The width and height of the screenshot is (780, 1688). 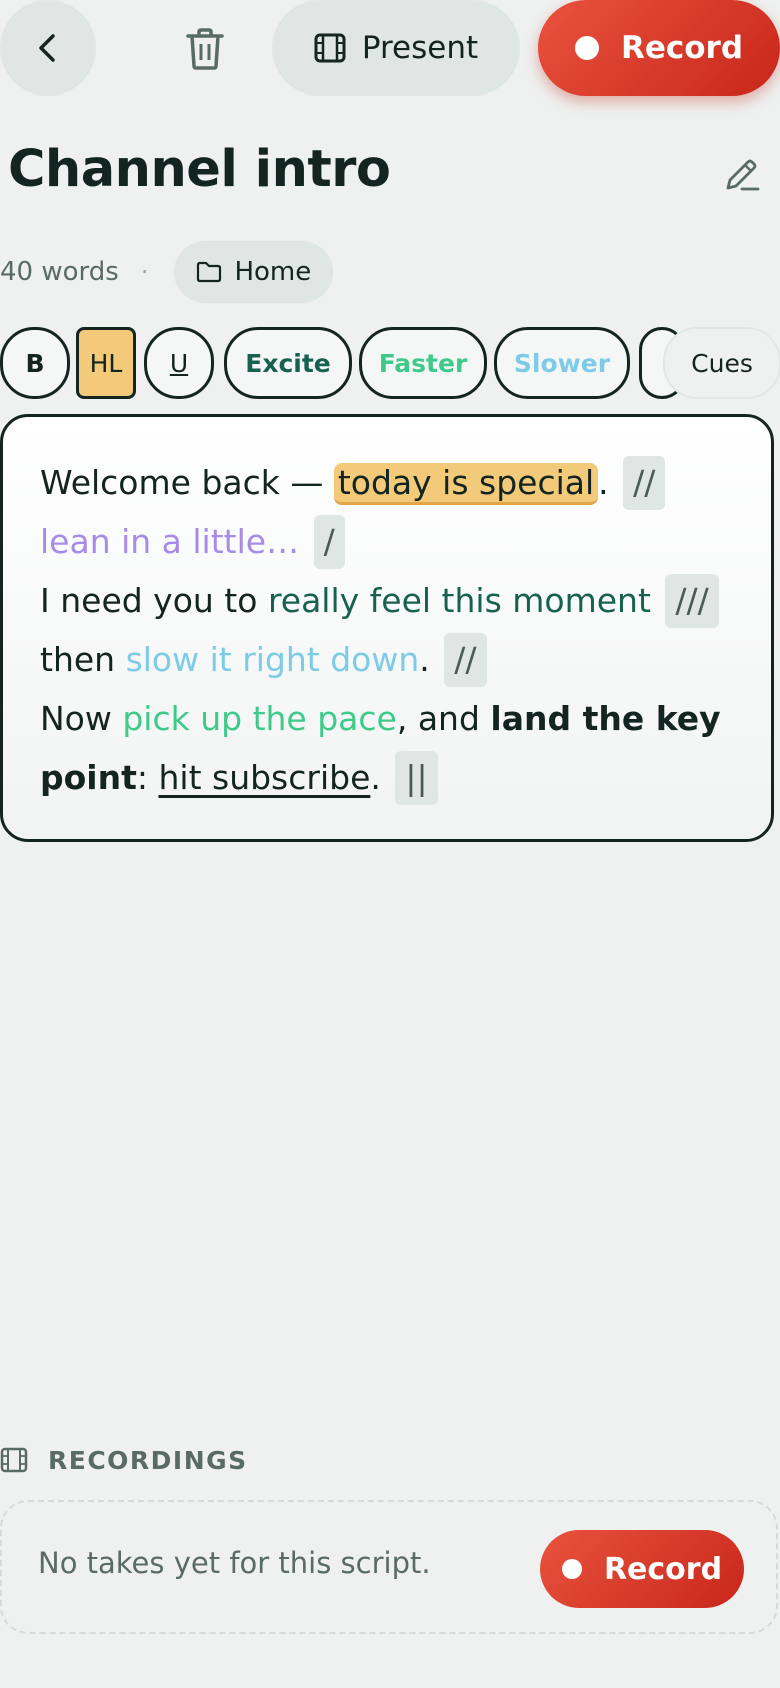 What do you see at coordinates (209, 272) in the screenshot?
I see `folder-icon` at bounding box center [209, 272].